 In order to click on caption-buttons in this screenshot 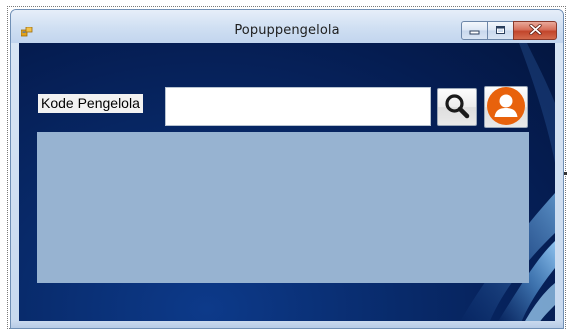, I will do `click(509, 31)`.